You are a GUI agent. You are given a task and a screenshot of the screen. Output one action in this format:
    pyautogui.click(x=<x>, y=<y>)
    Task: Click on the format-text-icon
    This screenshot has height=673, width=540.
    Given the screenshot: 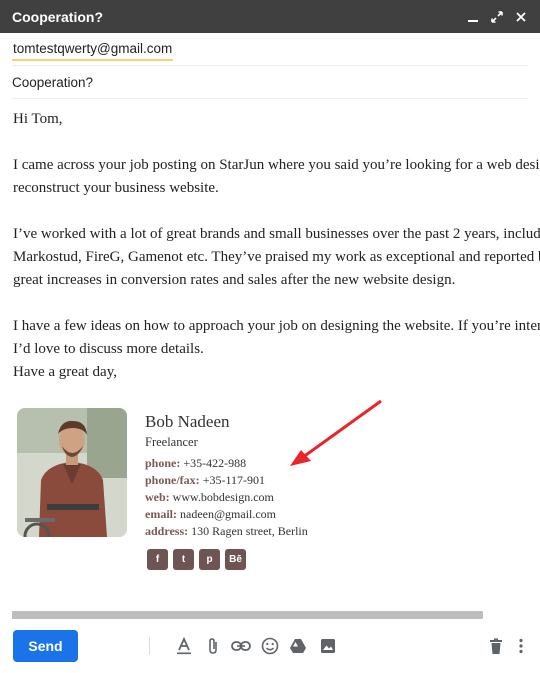 What is the action you would take?
    pyautogui.click(x=184, y=646)
    